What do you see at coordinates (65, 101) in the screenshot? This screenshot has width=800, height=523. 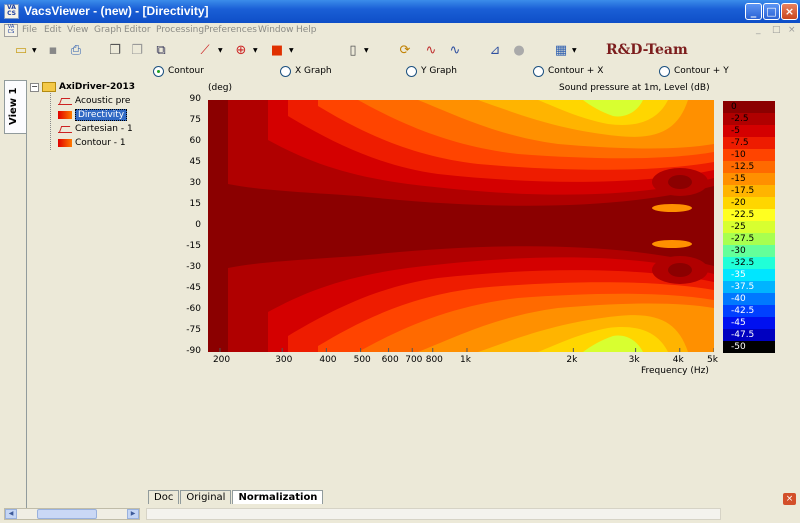 I see `line-graph-icon` at bounding box center [65, 101].